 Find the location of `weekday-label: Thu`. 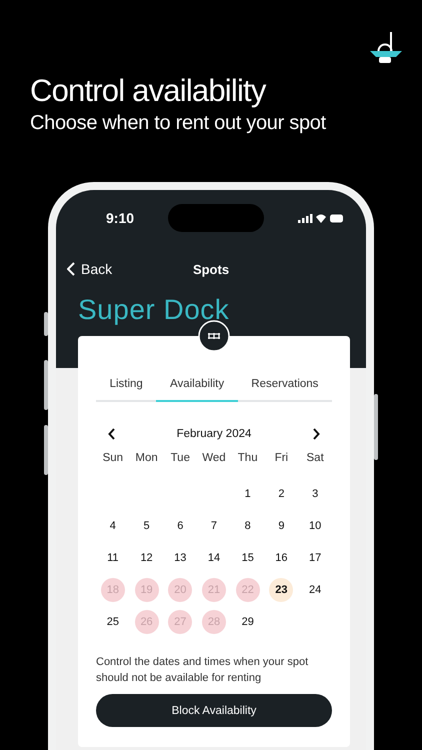

weekday-label: Thu is located at coordinates (247, 458).